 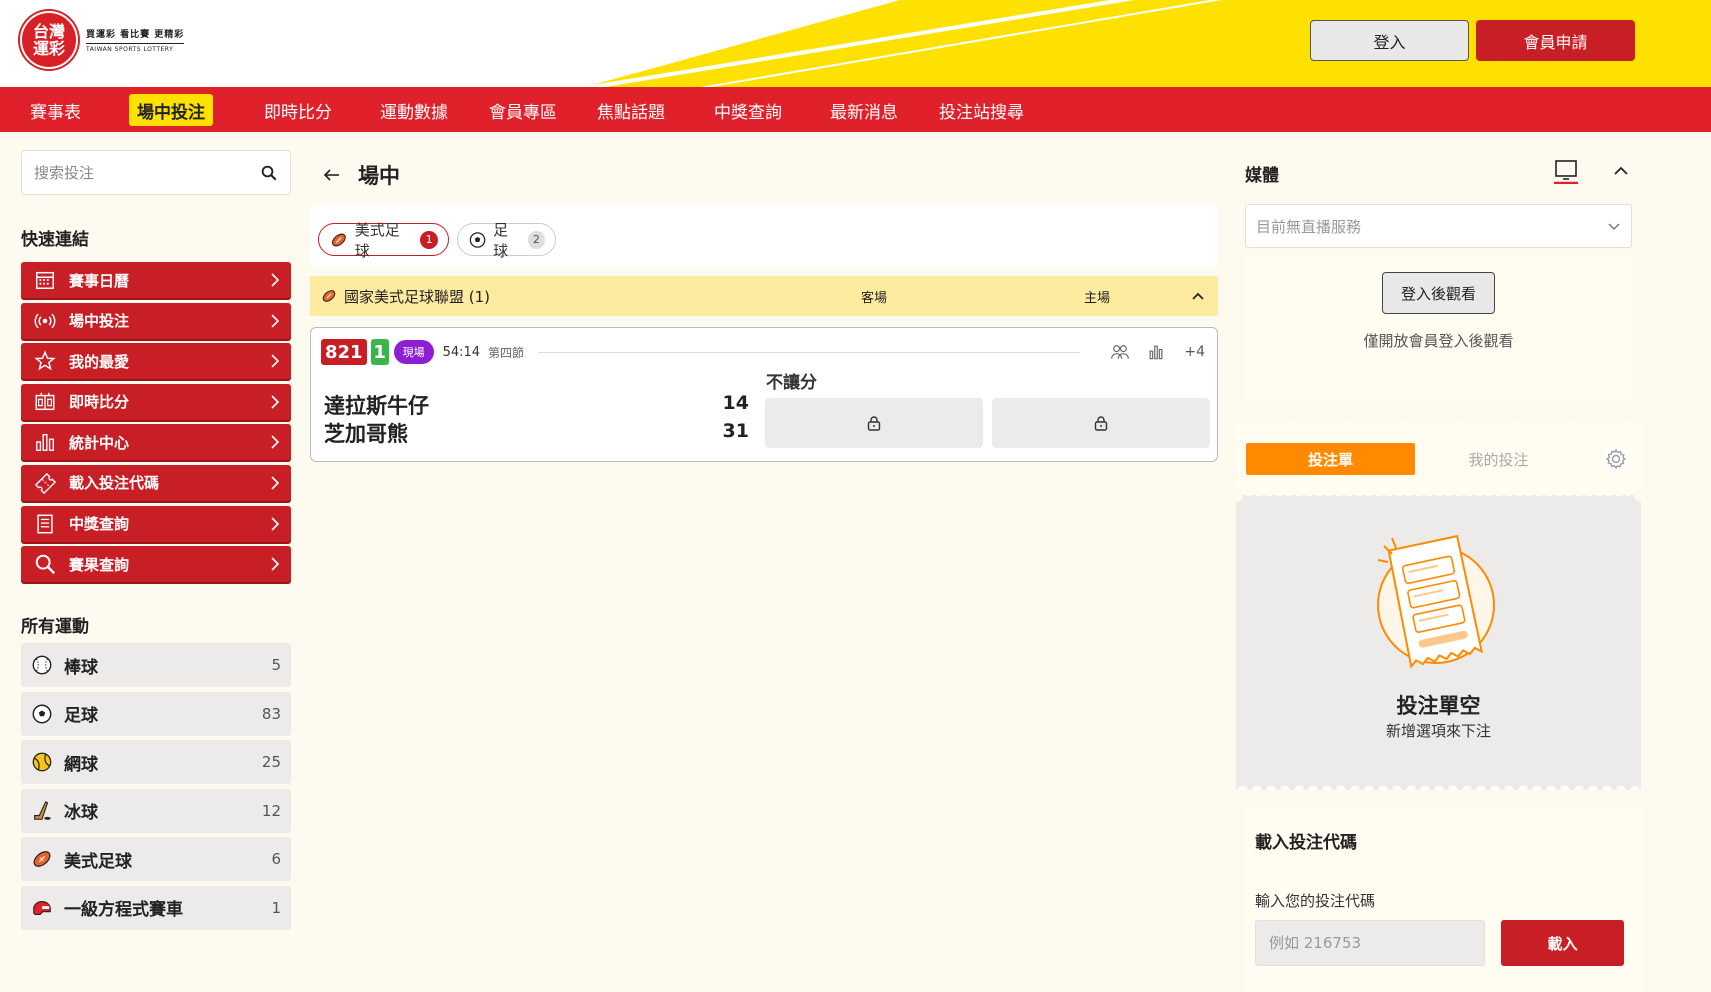 I want to click on search-icon, so click(x=269, y=173).